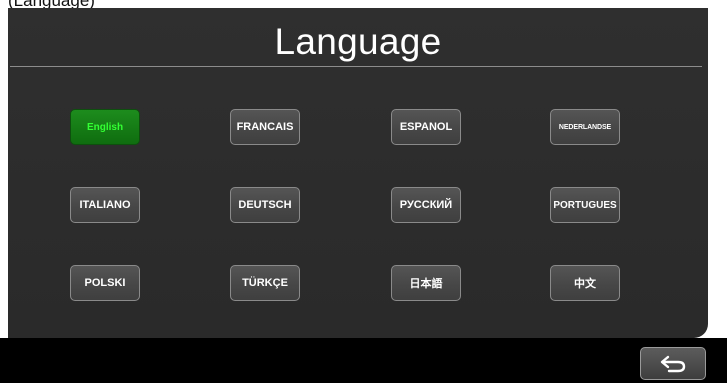 The image size is (727, 383). What do you see at coordinates (585, 283) in the screenshot?
I see `language-option-chinese: 中文` at bounding box center [585, 283].